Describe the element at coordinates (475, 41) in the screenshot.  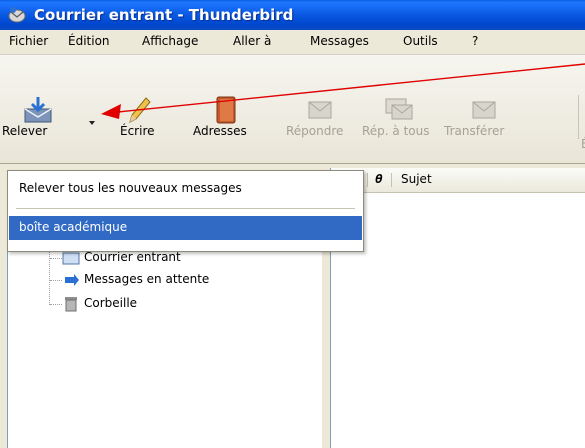
I see `menu-aide: ?` at that location.